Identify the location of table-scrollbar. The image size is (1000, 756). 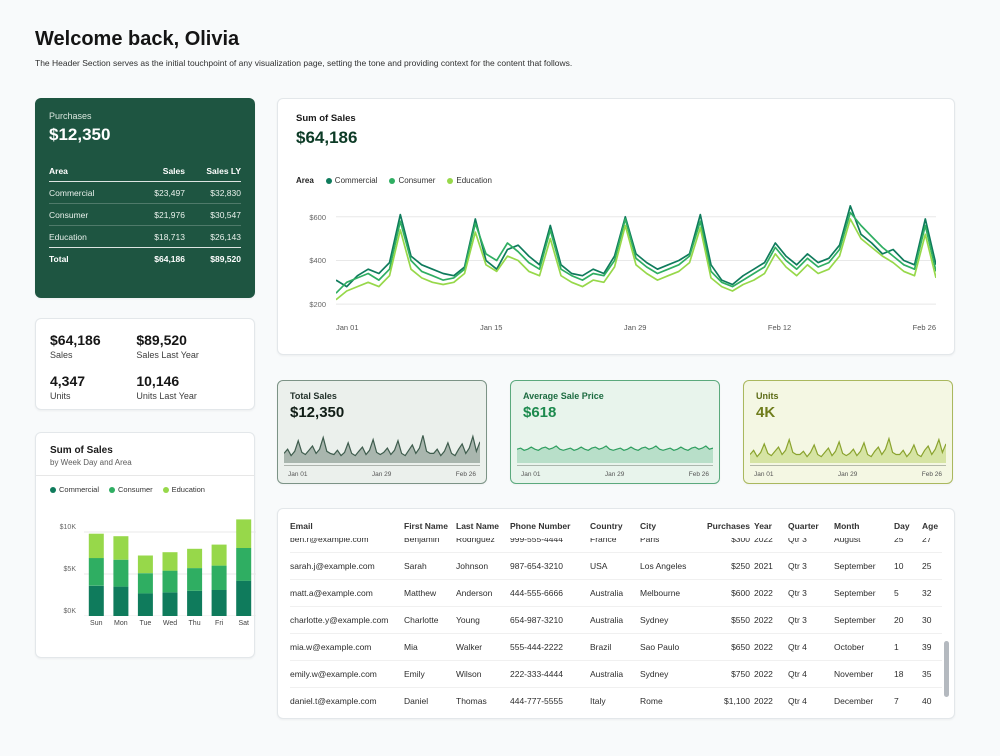
(946, 630).